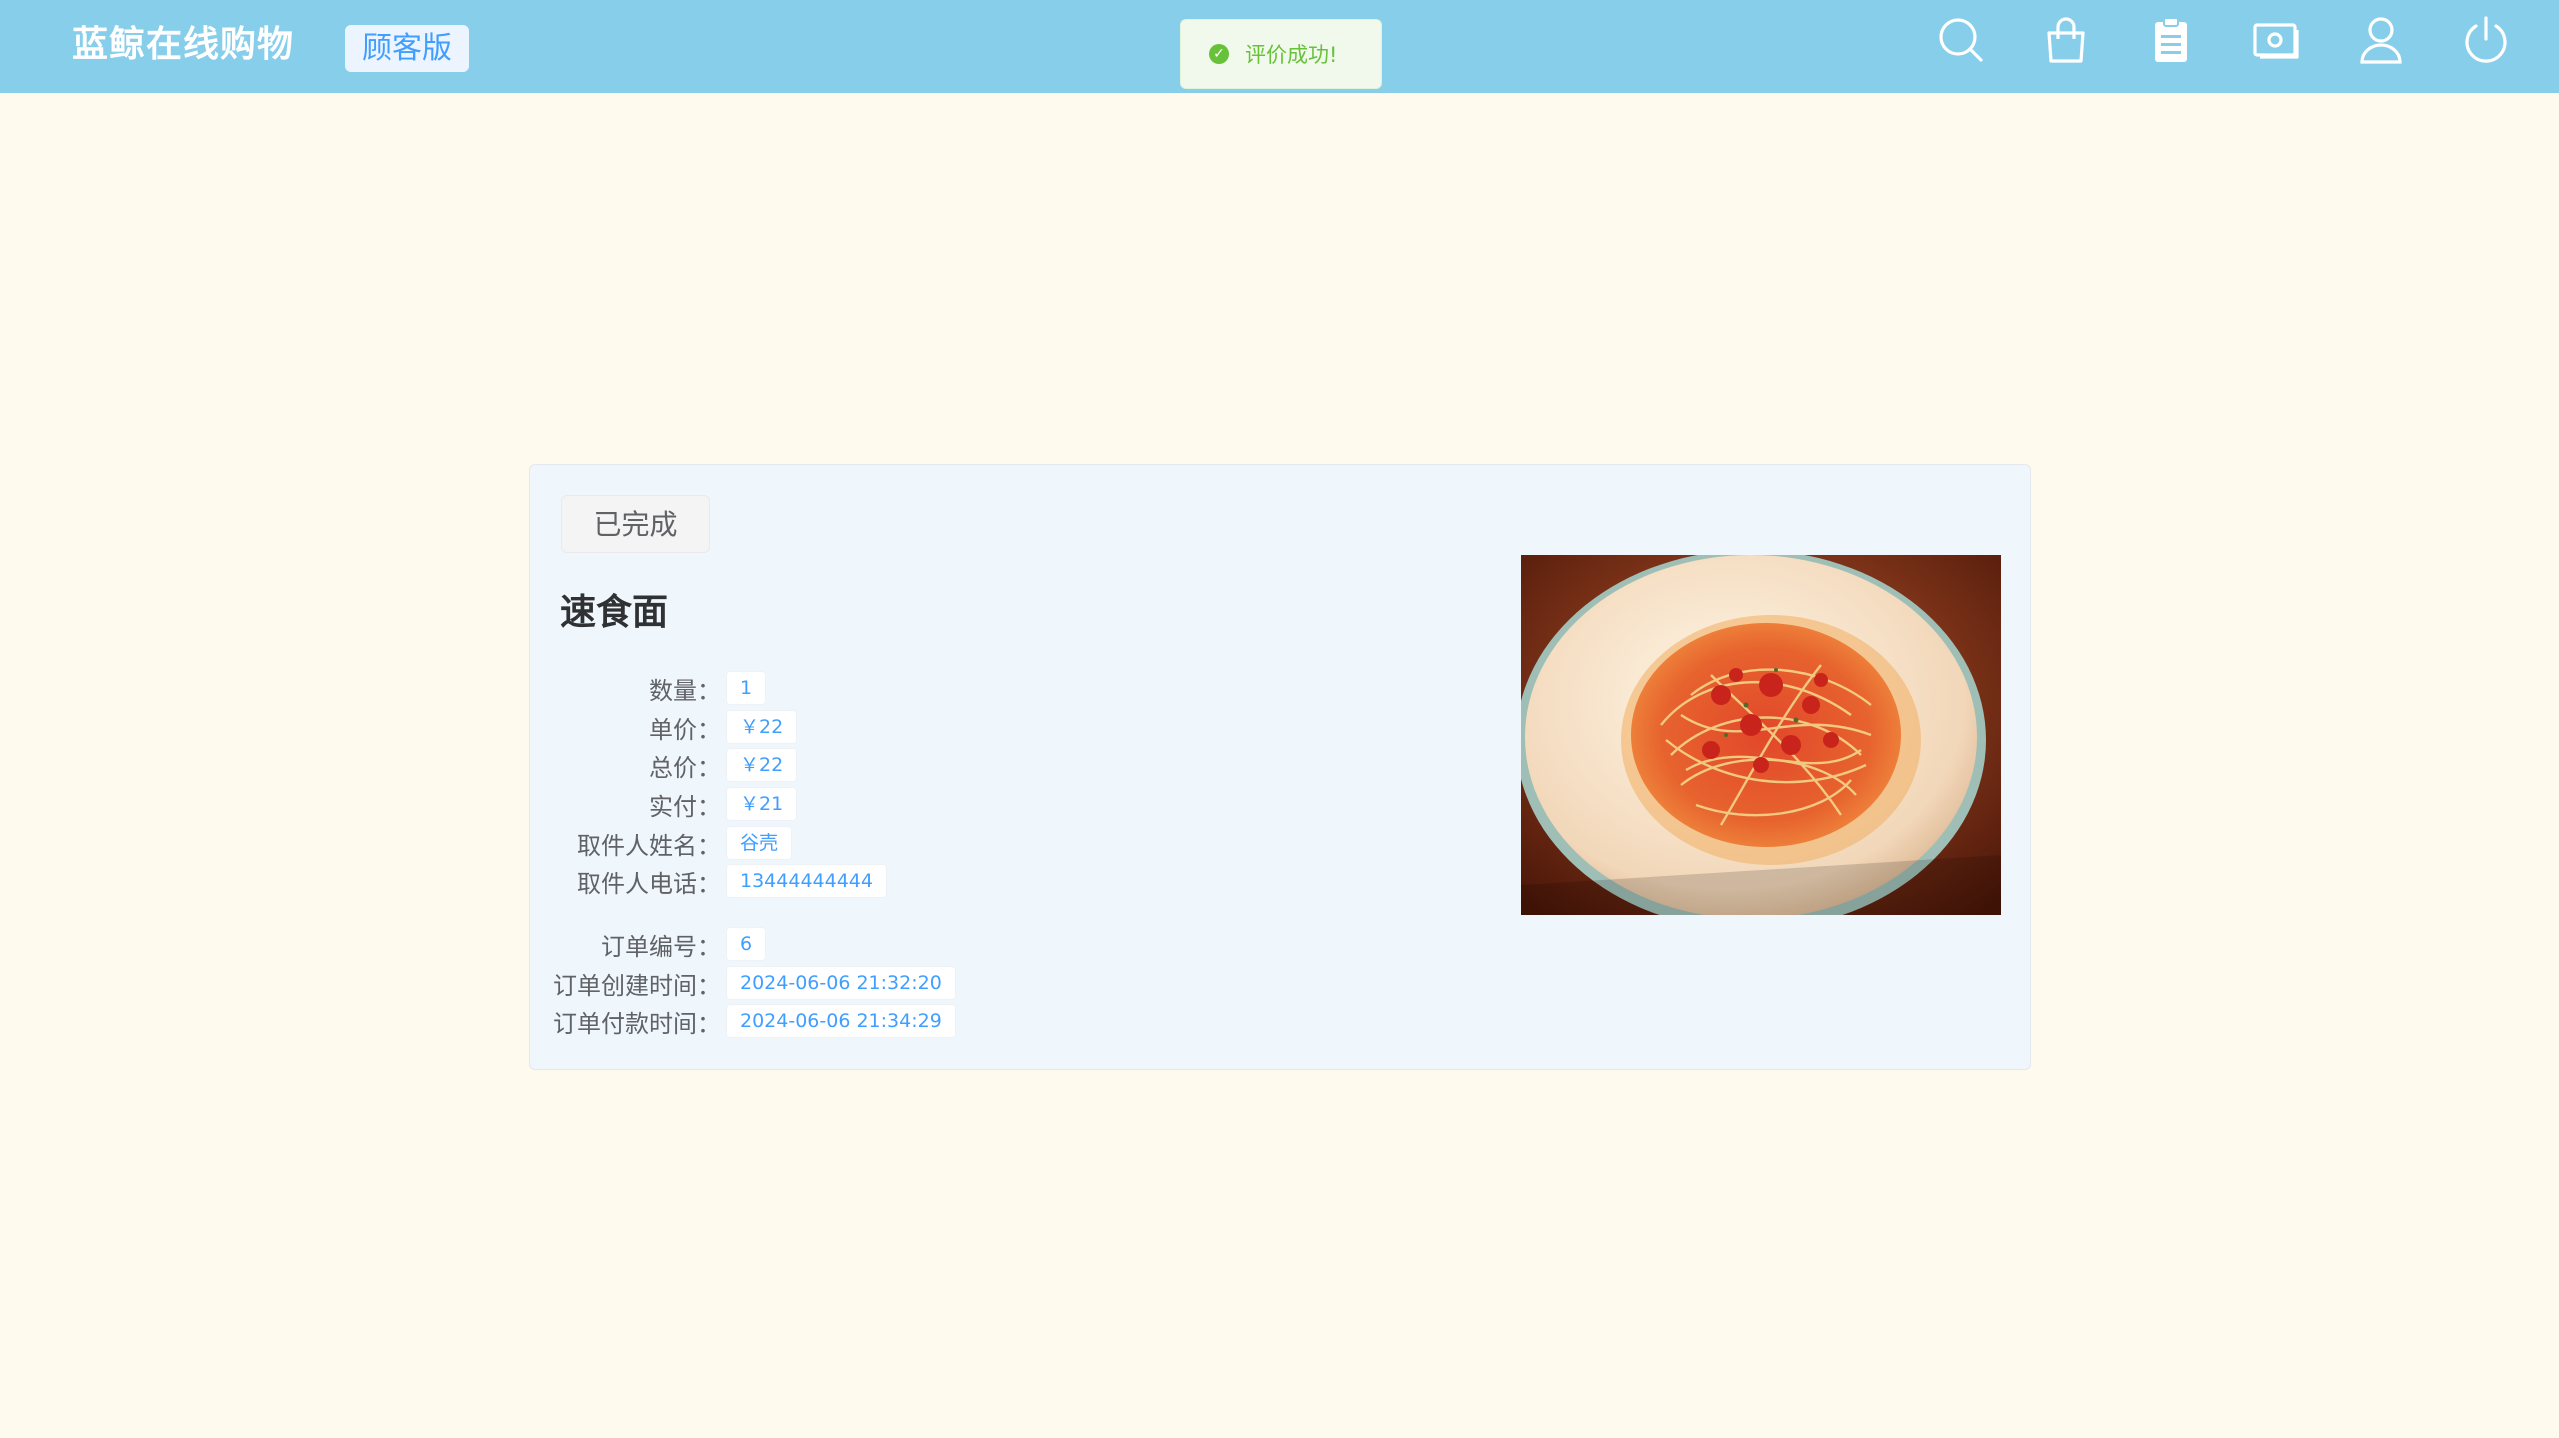 Image resolution: width=2559 pixels, height=1438 pixels. I want to click on brand-title: 蓝鲸在线购物, so click(183, 44).